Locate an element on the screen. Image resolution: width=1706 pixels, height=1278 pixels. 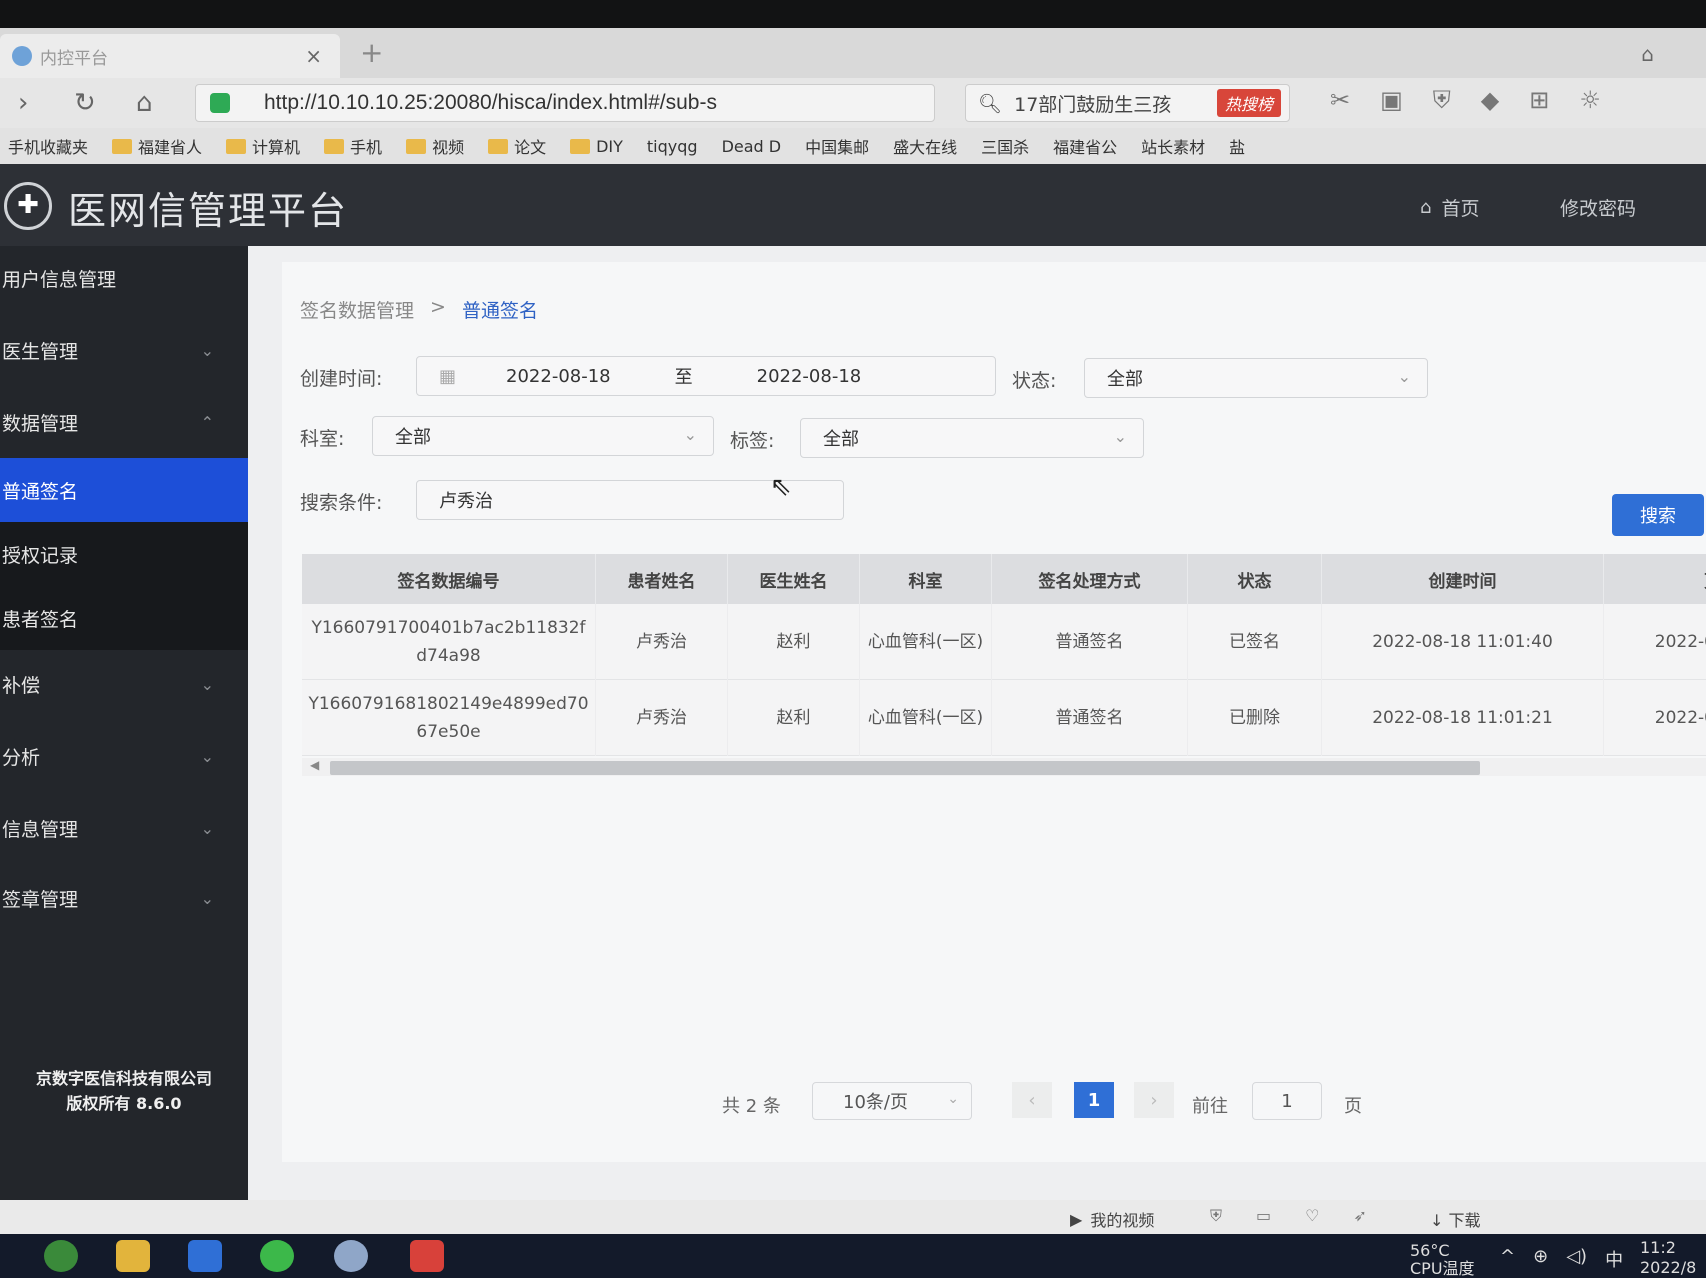
home-icon: ⌂ is located at coordinates (144, 103).